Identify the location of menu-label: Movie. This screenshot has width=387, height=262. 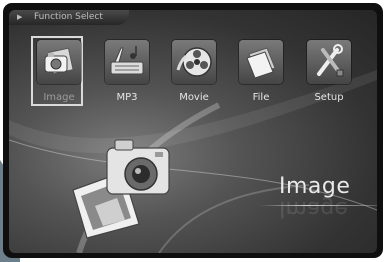
(194, 97).